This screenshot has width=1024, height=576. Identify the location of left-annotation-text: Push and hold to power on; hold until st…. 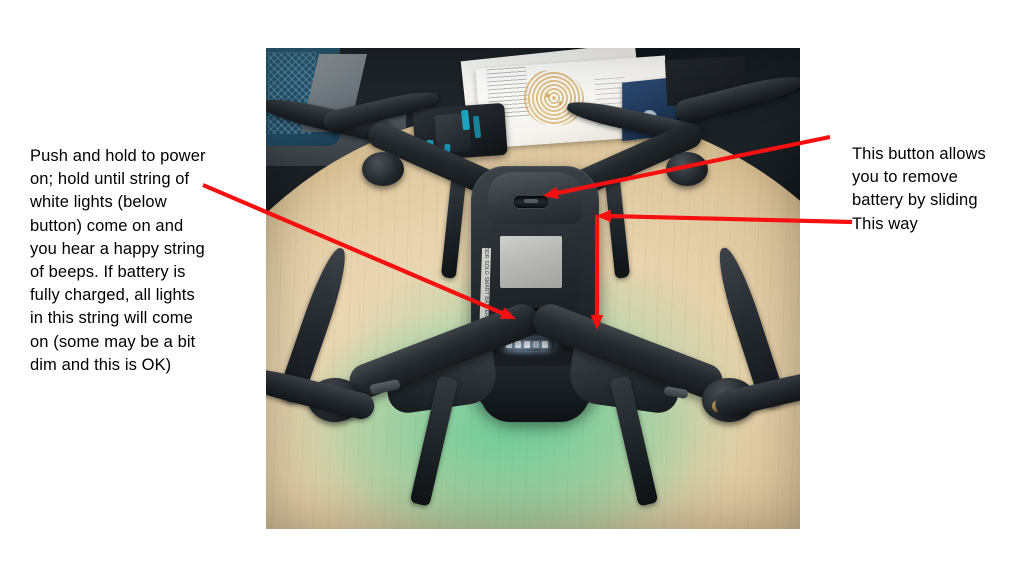
(118, 260).